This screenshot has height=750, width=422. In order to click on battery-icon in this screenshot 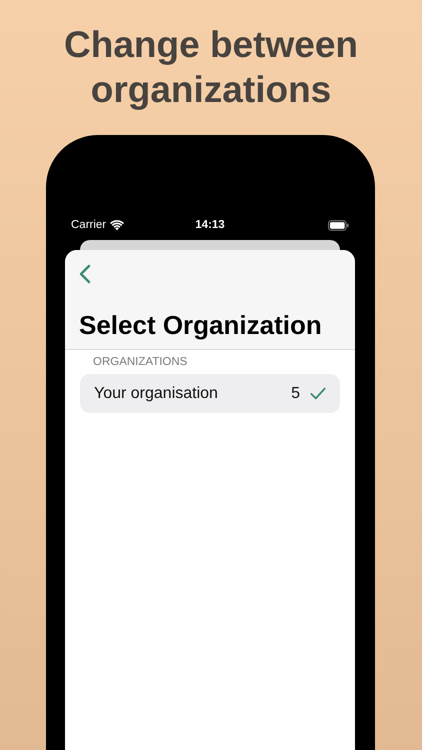, I will do `click(338, 225)`.